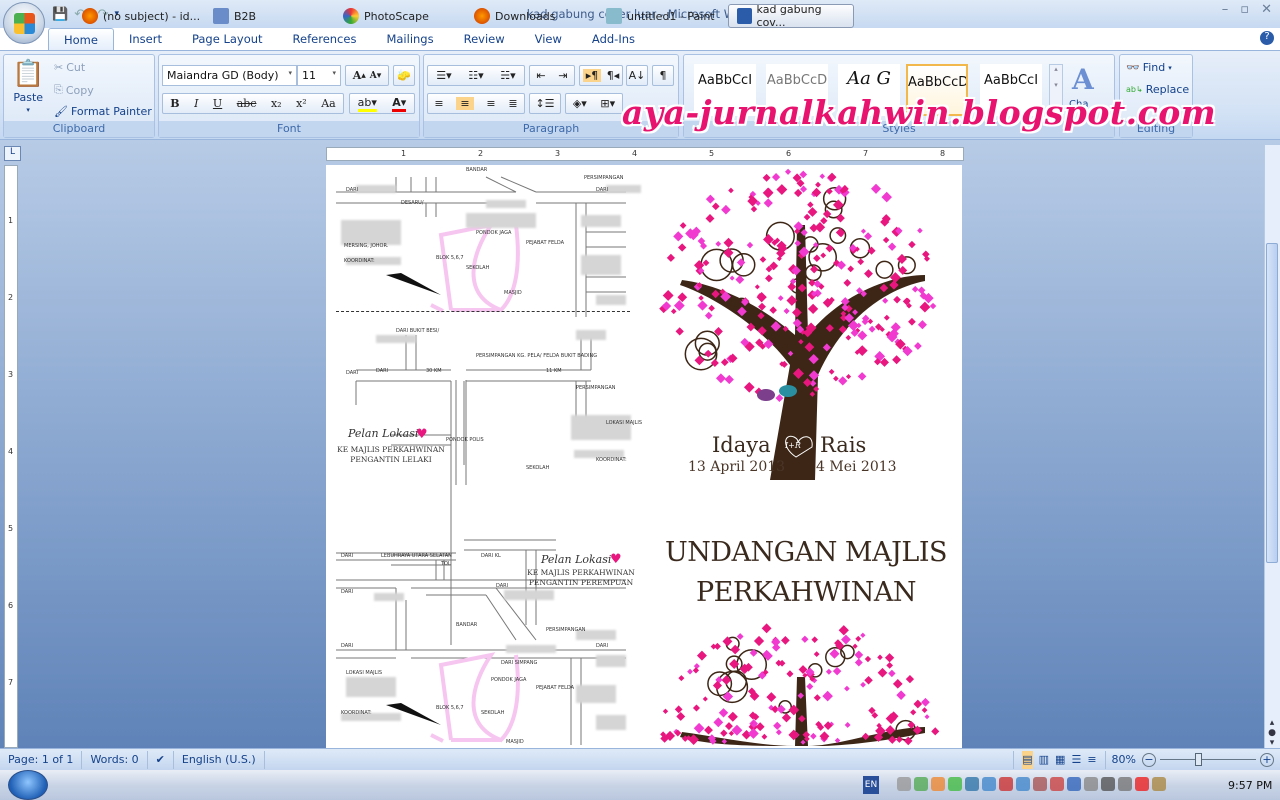 The height and width of the screenshot is (800, 1280). I want to click on numbering-icon: ☷▾, so click(475, 75).